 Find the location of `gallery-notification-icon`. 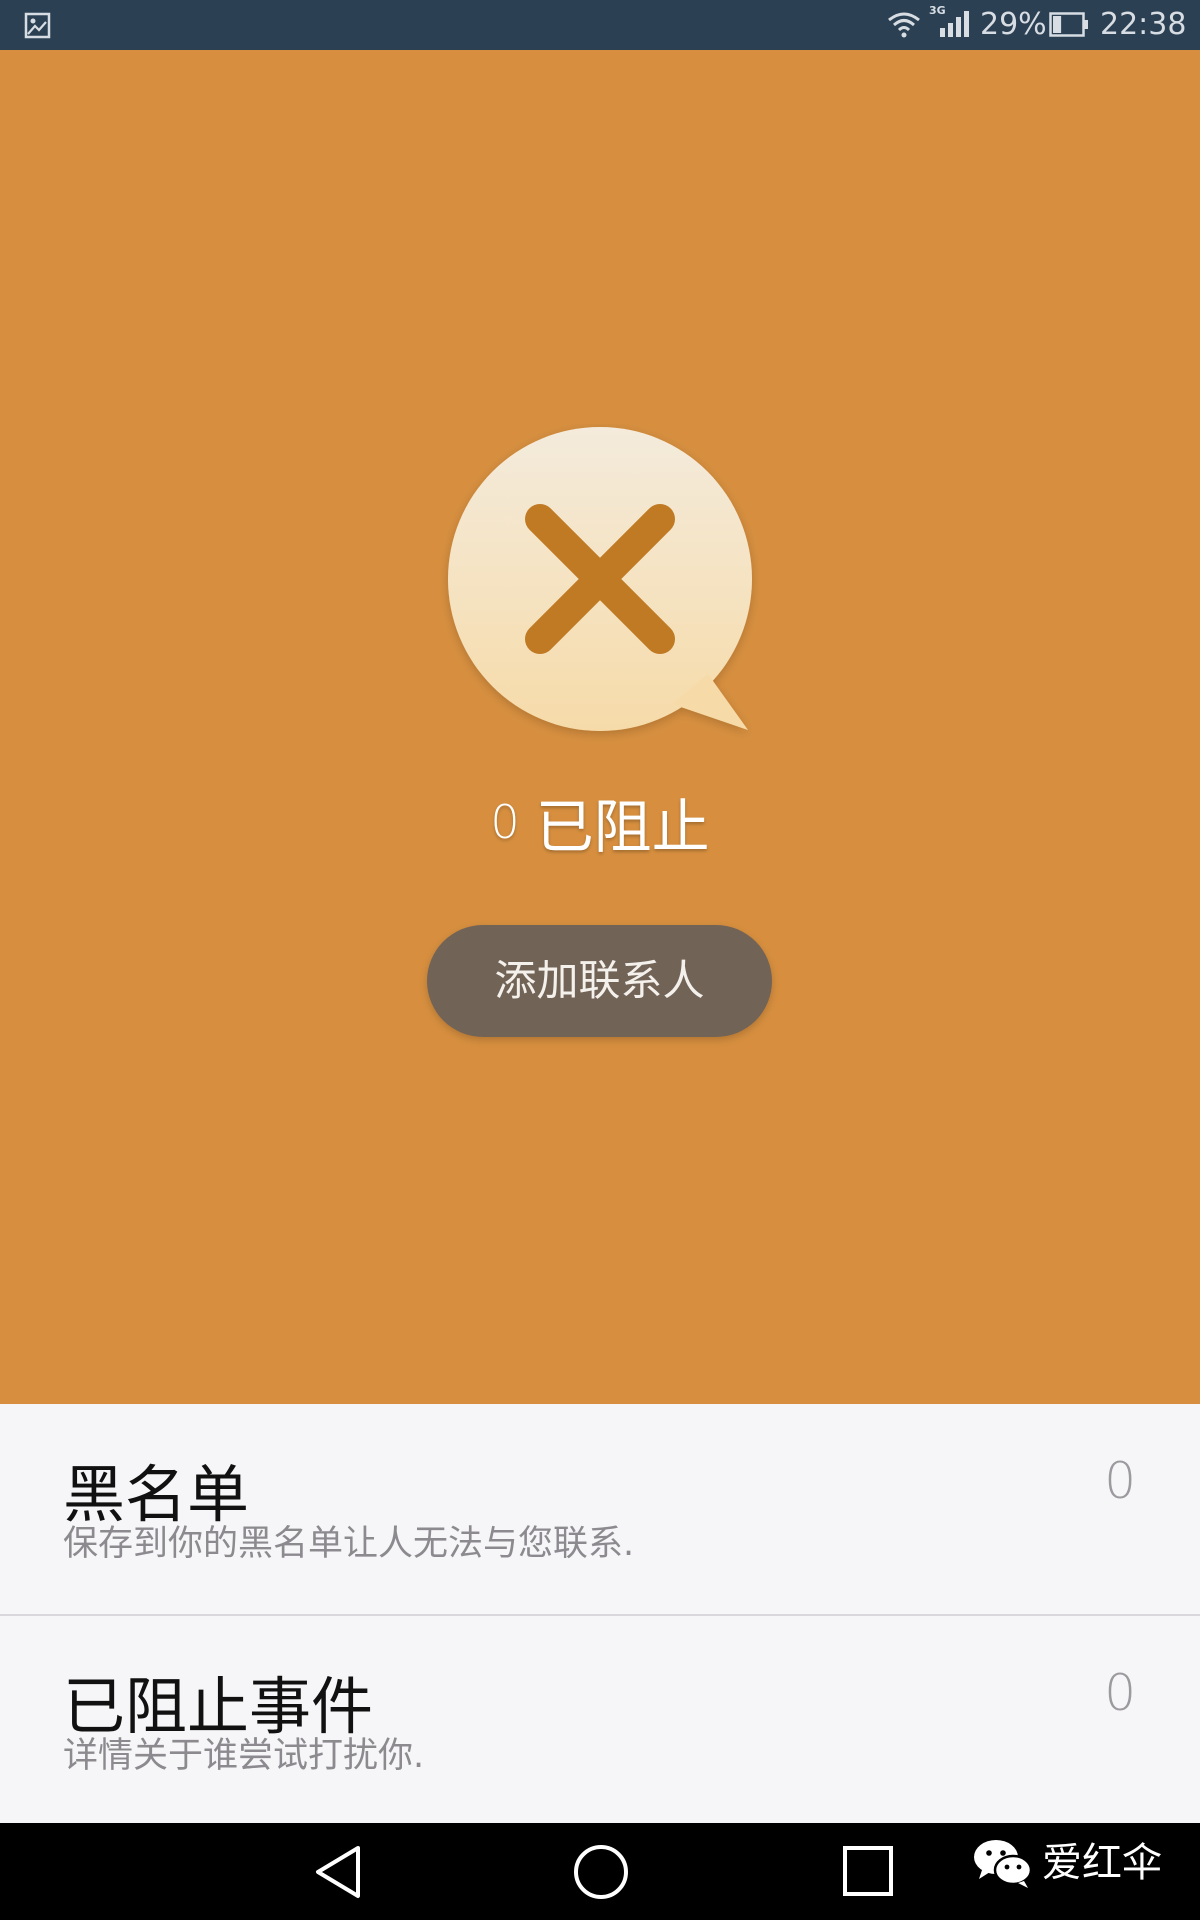

gallery-notification-icon is located at coordinates (37, 25).